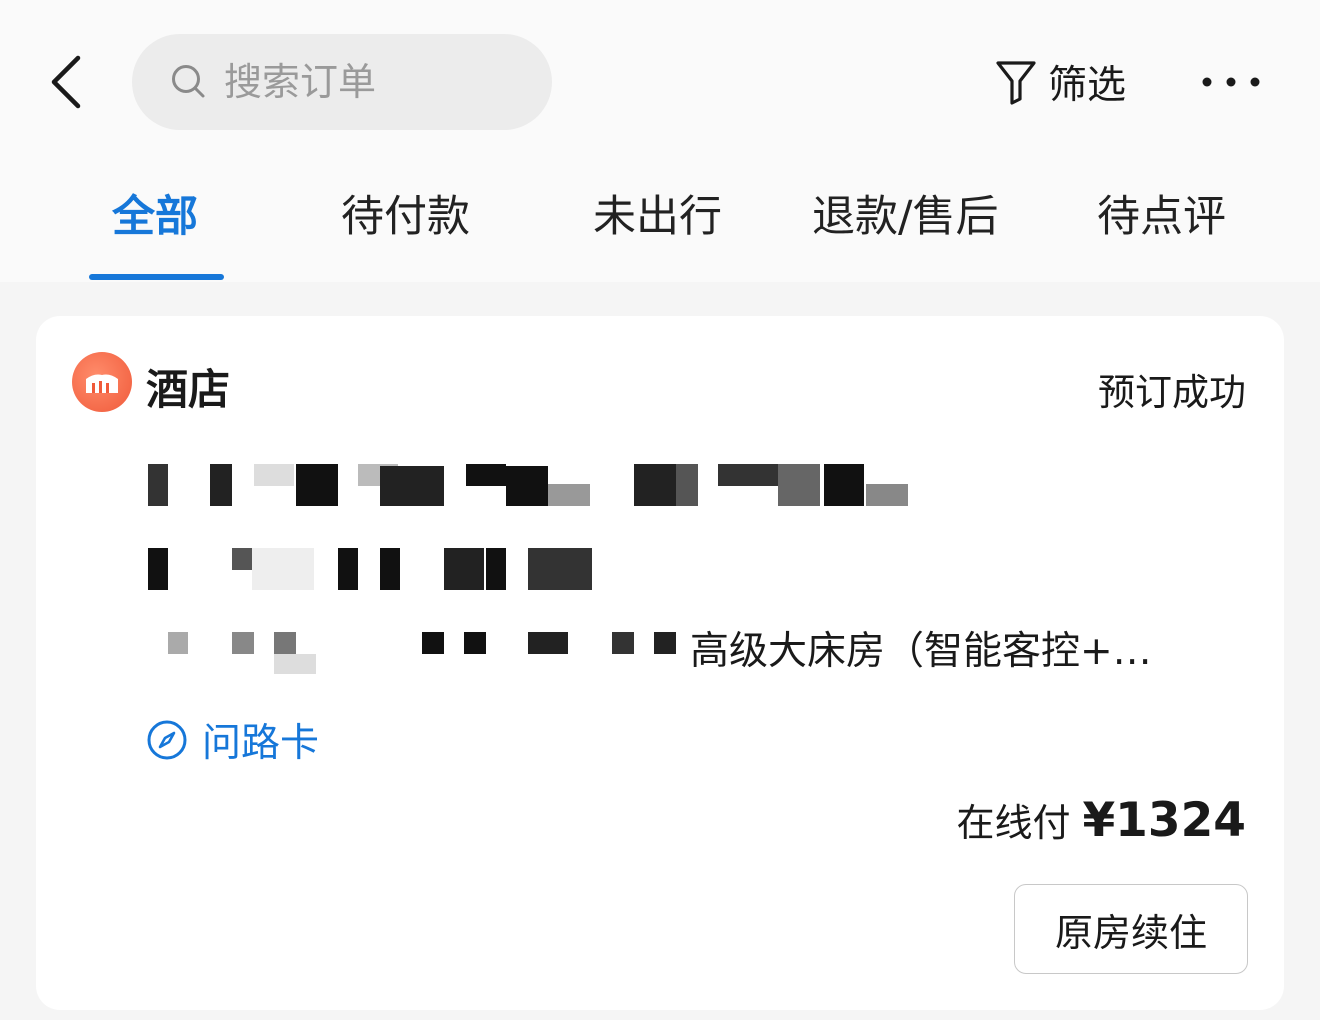 Image resolution: width=1320 pixels, height=1020 pixels. What do you see at coordinates (905, 213) in the screenshot?
I see `tab-refund-aftersale: 退款/售后` at bounding box center [905, 213].